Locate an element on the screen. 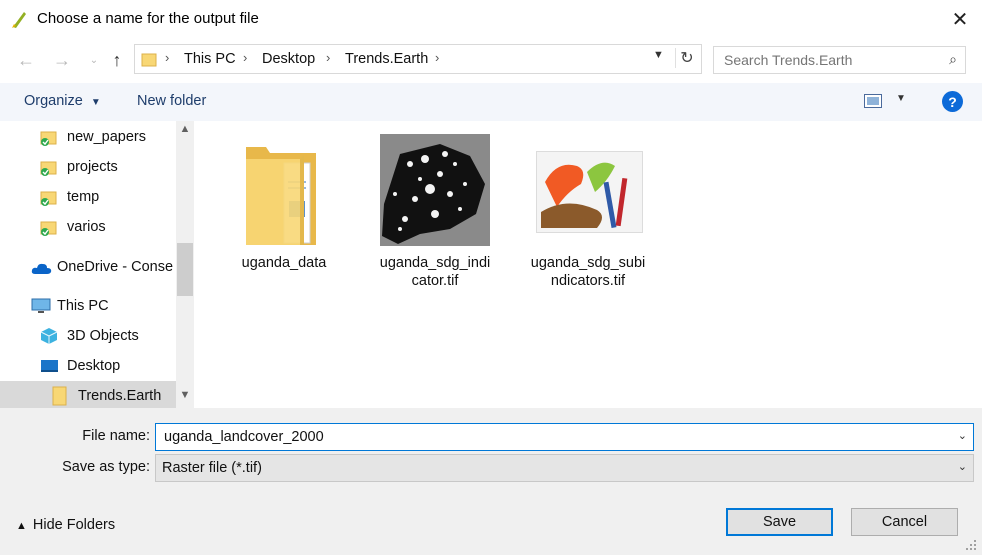  window-title: Choose a name for the output file is located at coordinates (148, 18).